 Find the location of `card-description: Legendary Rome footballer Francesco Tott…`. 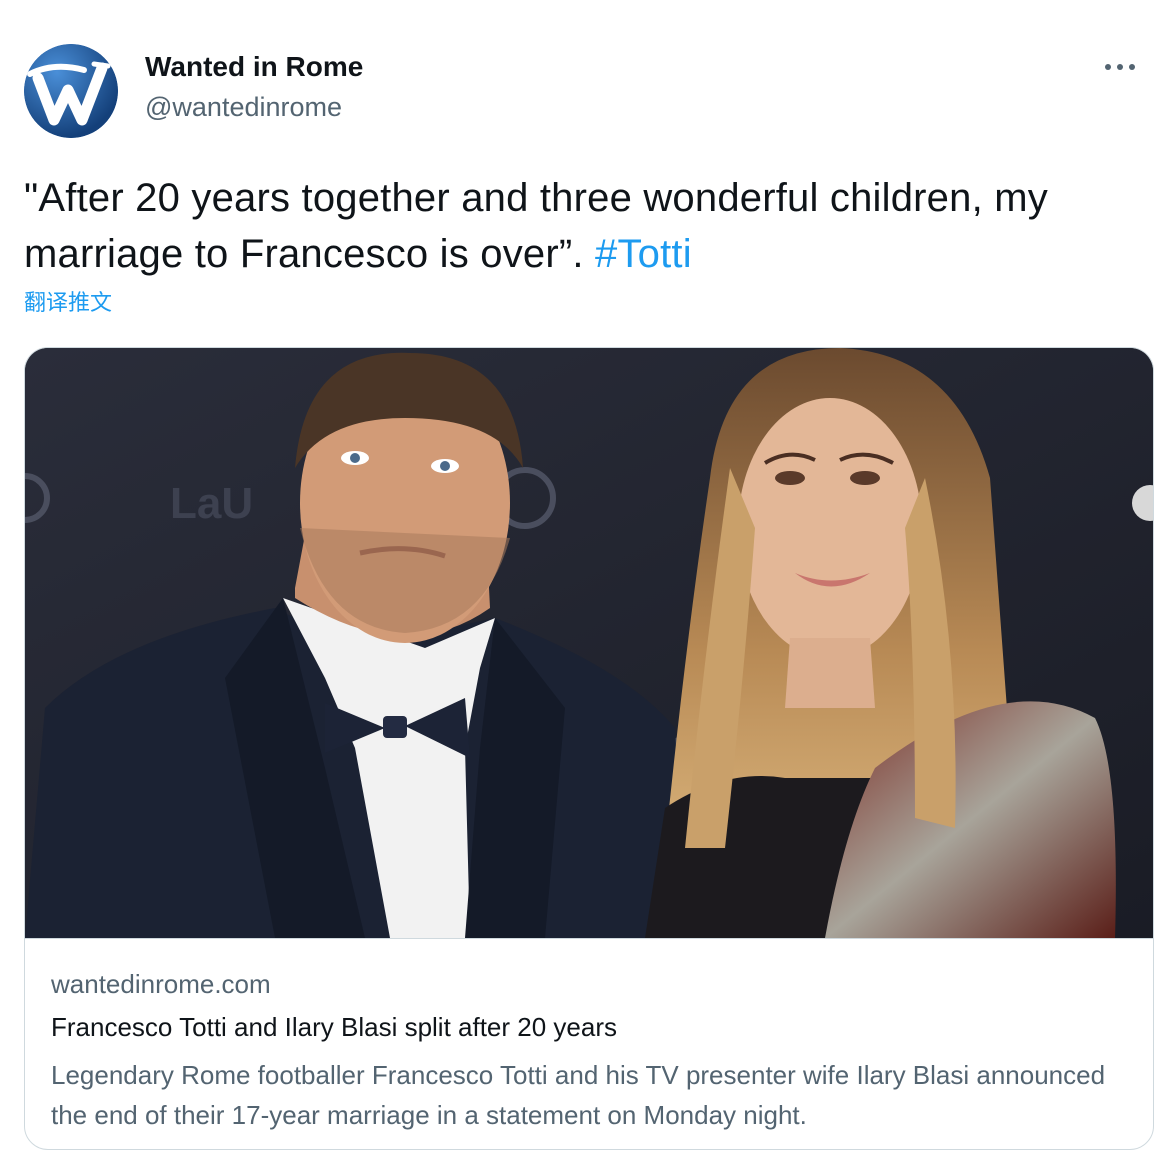

card-description: Legendary Rome footballer Francesco Tott… is located at coordinates (578, 1095).